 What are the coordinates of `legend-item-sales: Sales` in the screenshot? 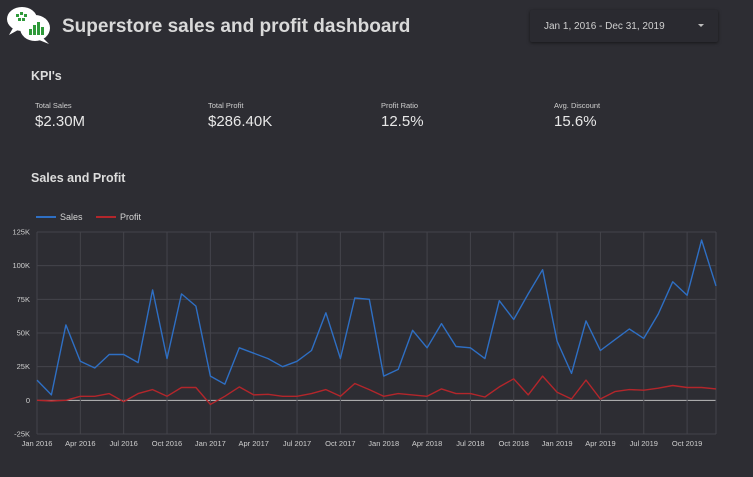 It's located at (59, 217).